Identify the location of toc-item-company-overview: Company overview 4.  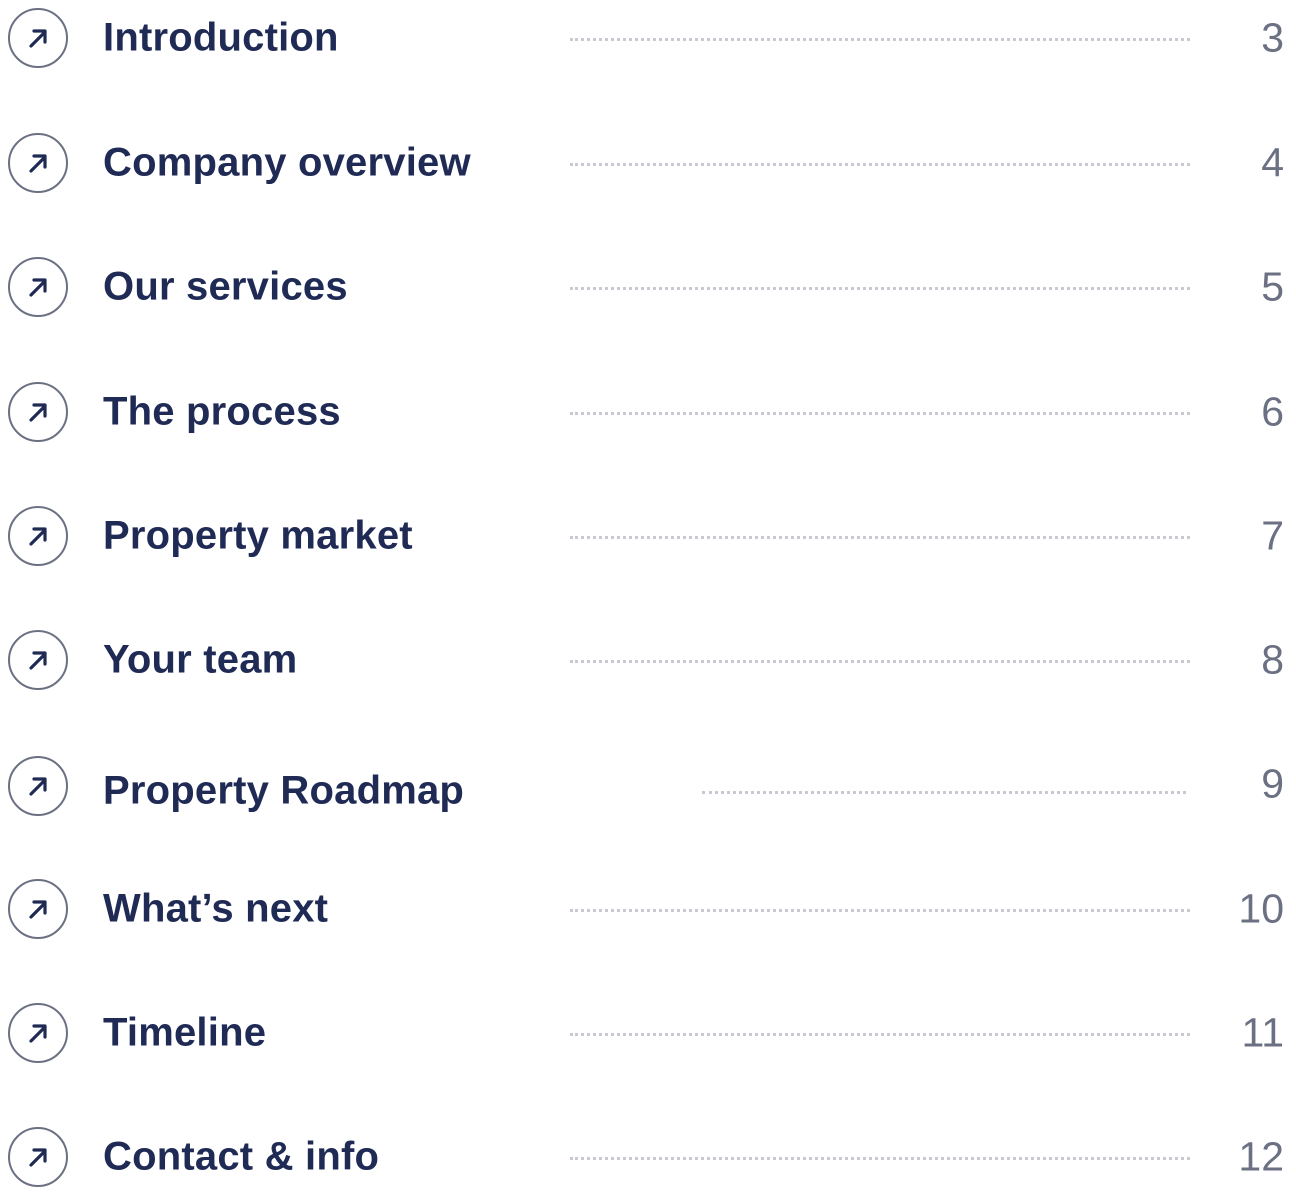
(648, 163).